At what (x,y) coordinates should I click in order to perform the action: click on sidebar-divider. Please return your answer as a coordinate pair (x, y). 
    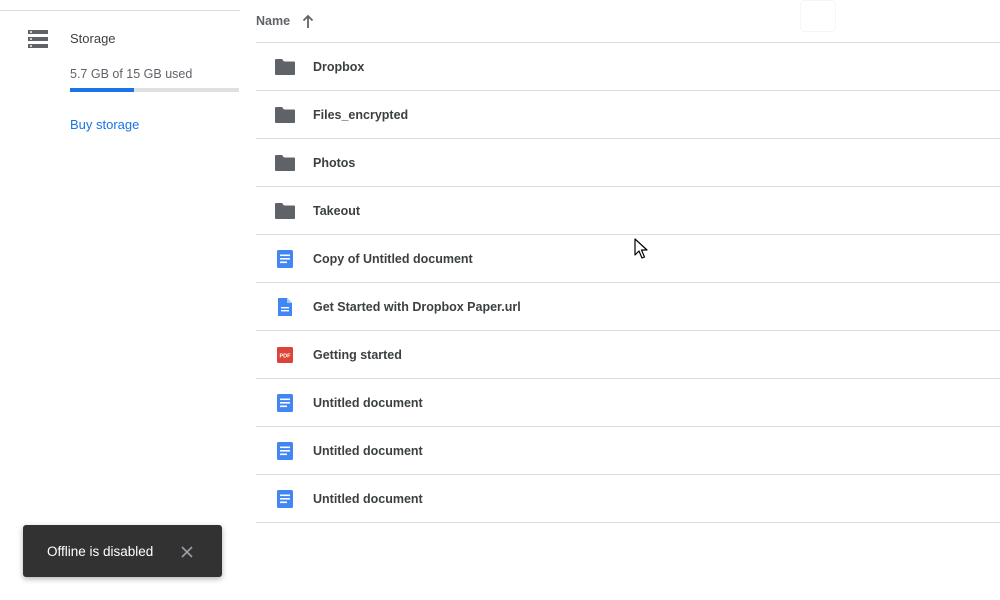
    Looking at the image, I should click on (120, 10).